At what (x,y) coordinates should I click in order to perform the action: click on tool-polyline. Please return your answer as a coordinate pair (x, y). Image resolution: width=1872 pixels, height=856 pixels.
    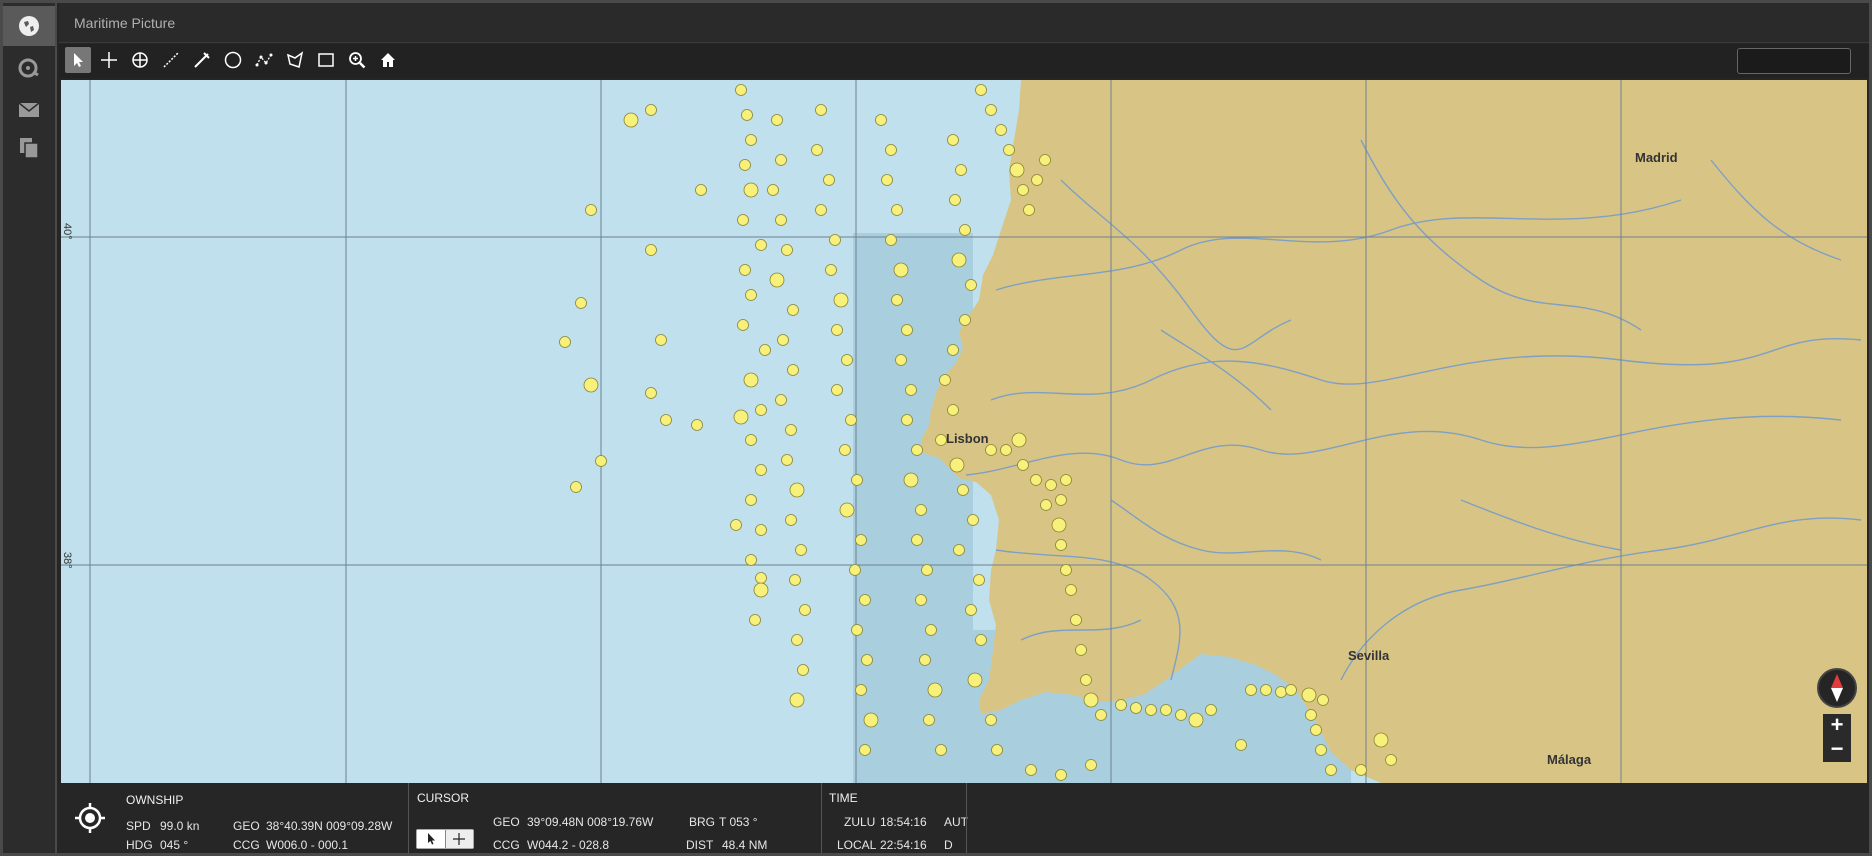
    Looking at the image, I should click on (264, 60).